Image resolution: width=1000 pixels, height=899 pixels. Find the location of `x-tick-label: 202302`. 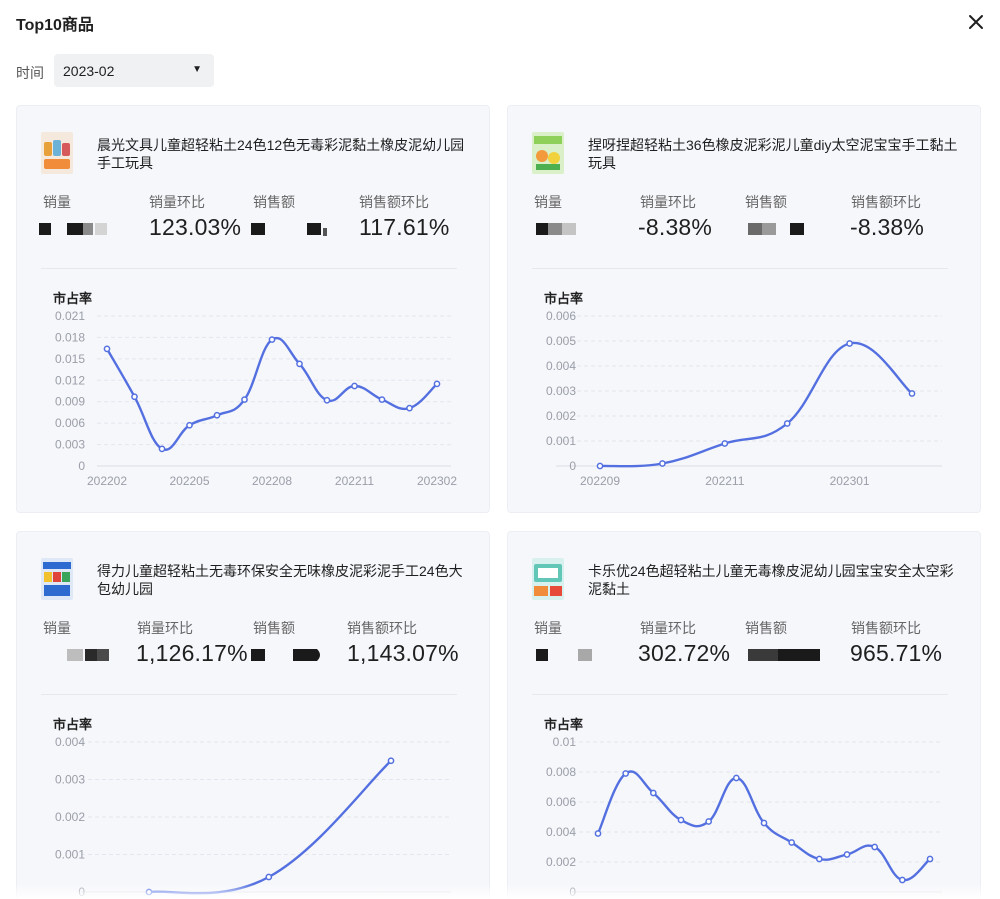

x-tick-label: 202302 is located at coordinates (437, 481).